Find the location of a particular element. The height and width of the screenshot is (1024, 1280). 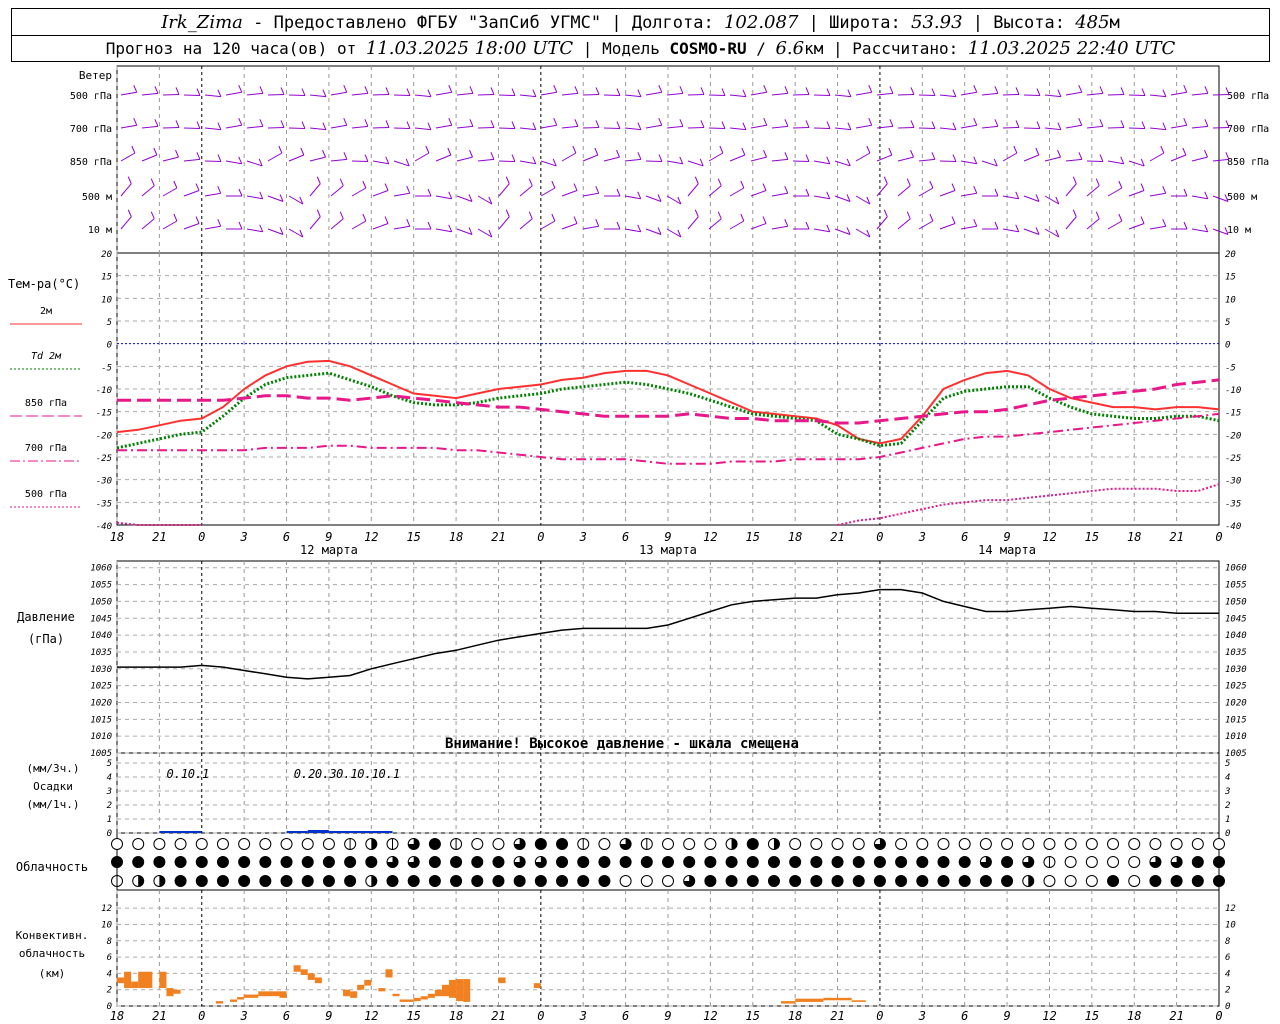

conv-ytick-right: 0 is located at coordinates (1227, 1007).